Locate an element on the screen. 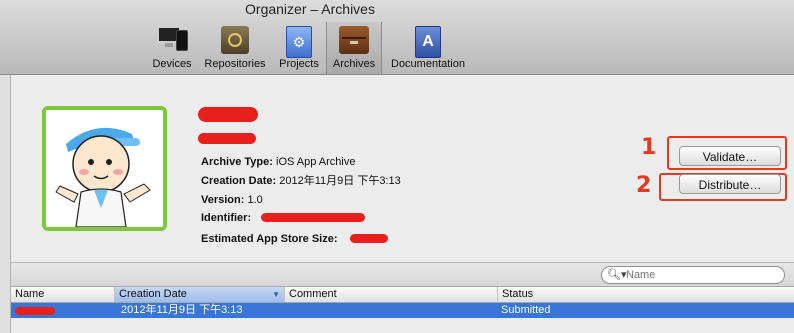  toolbar-devices-label: Devices is located at coordinates (172, 64).